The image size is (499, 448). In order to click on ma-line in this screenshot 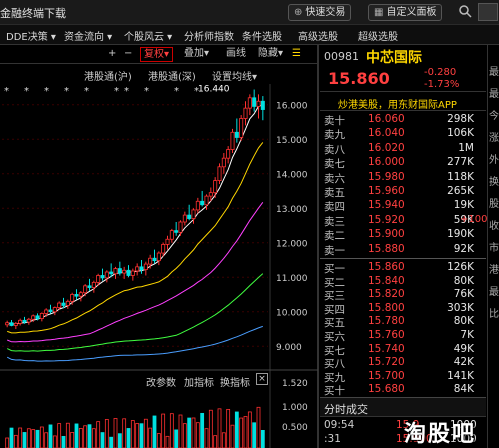, I will do `click(134, 343)`.